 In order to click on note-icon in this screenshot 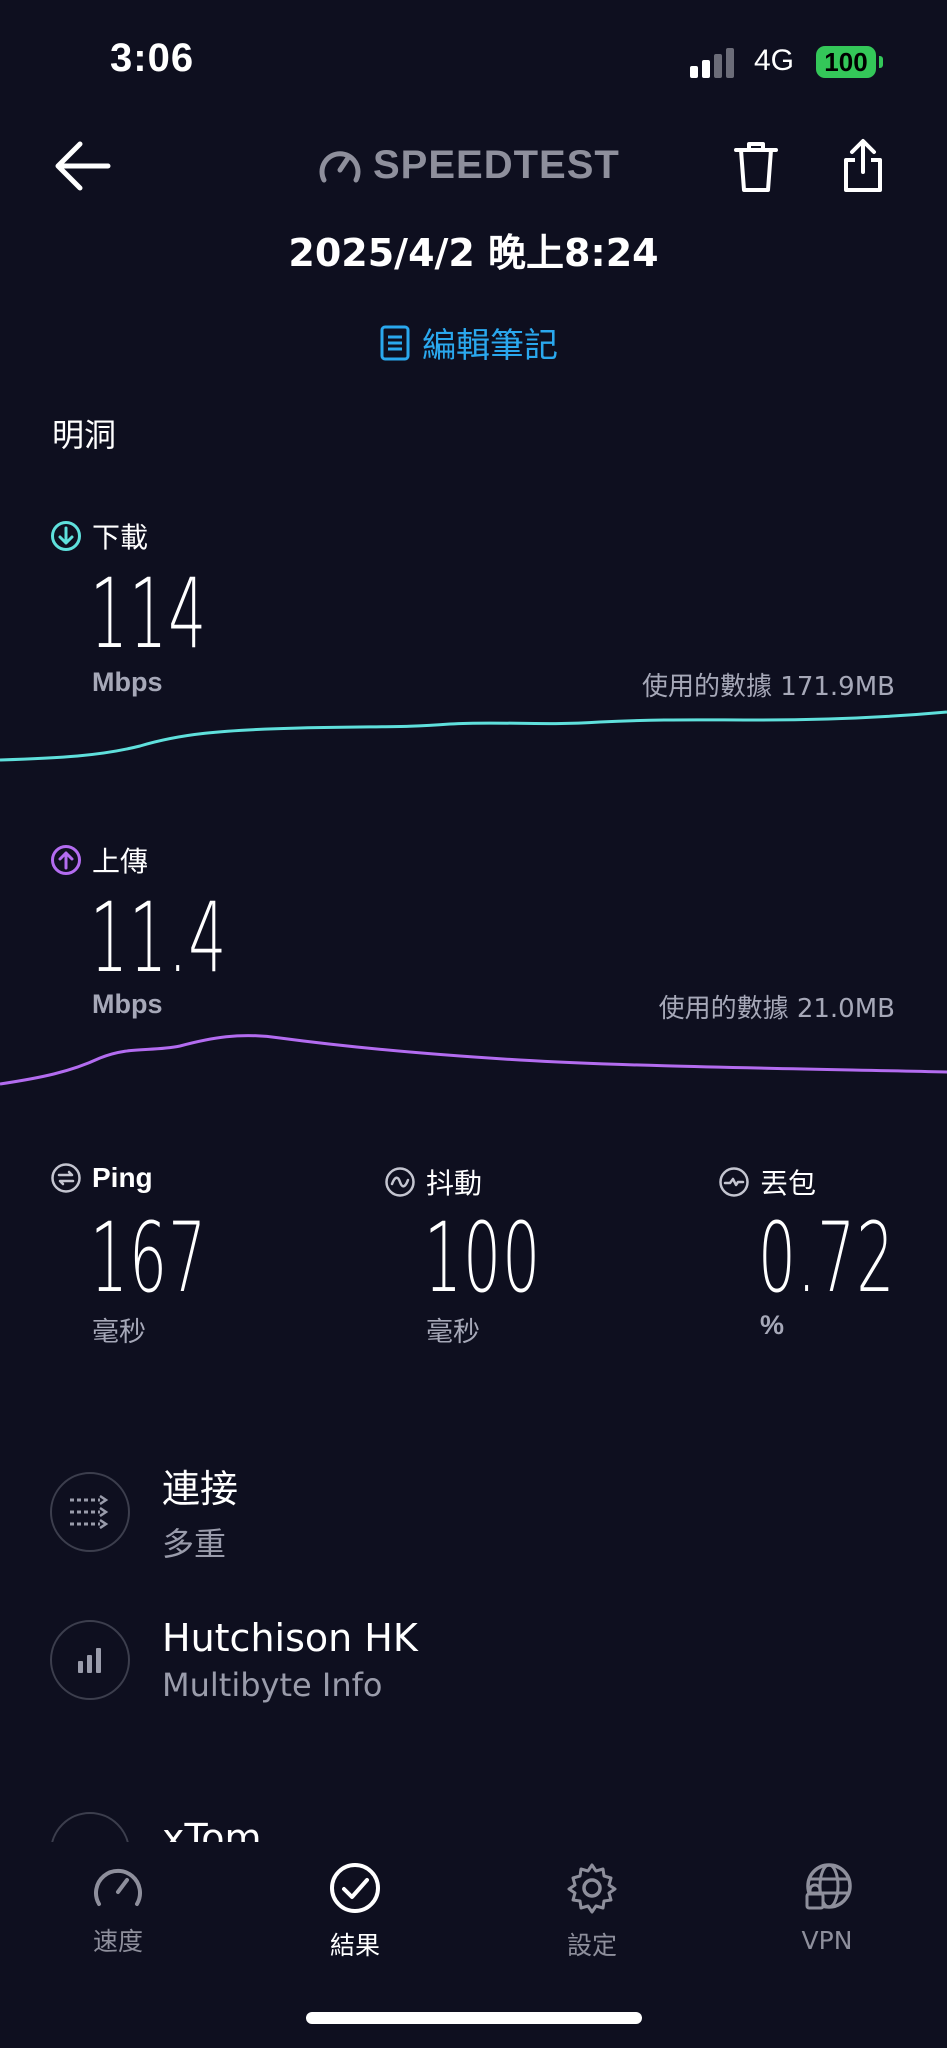, I will do `click(395, 342)`.